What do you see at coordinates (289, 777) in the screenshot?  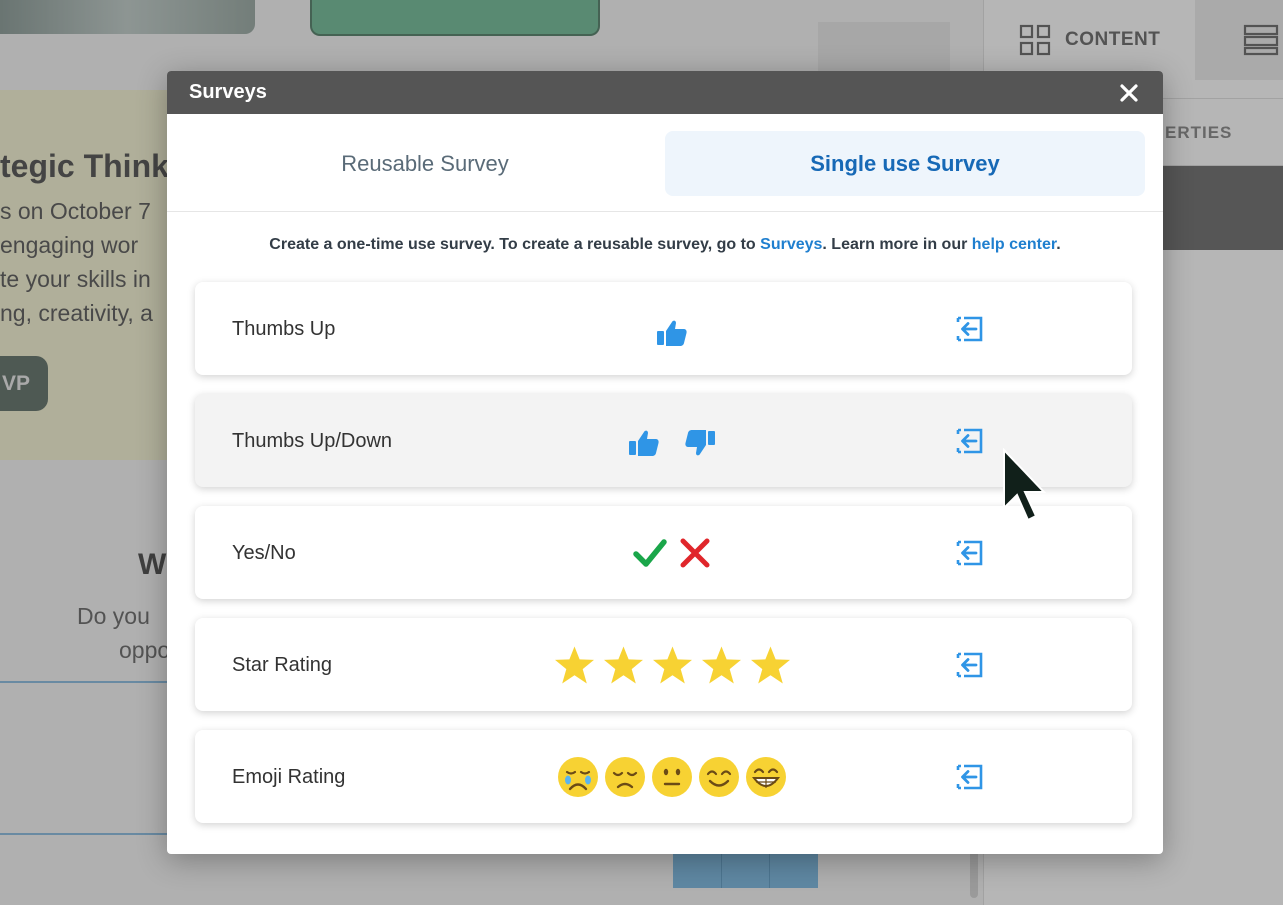 I see `survey-label: Emoji Rating` at bounding box center [289, 777].